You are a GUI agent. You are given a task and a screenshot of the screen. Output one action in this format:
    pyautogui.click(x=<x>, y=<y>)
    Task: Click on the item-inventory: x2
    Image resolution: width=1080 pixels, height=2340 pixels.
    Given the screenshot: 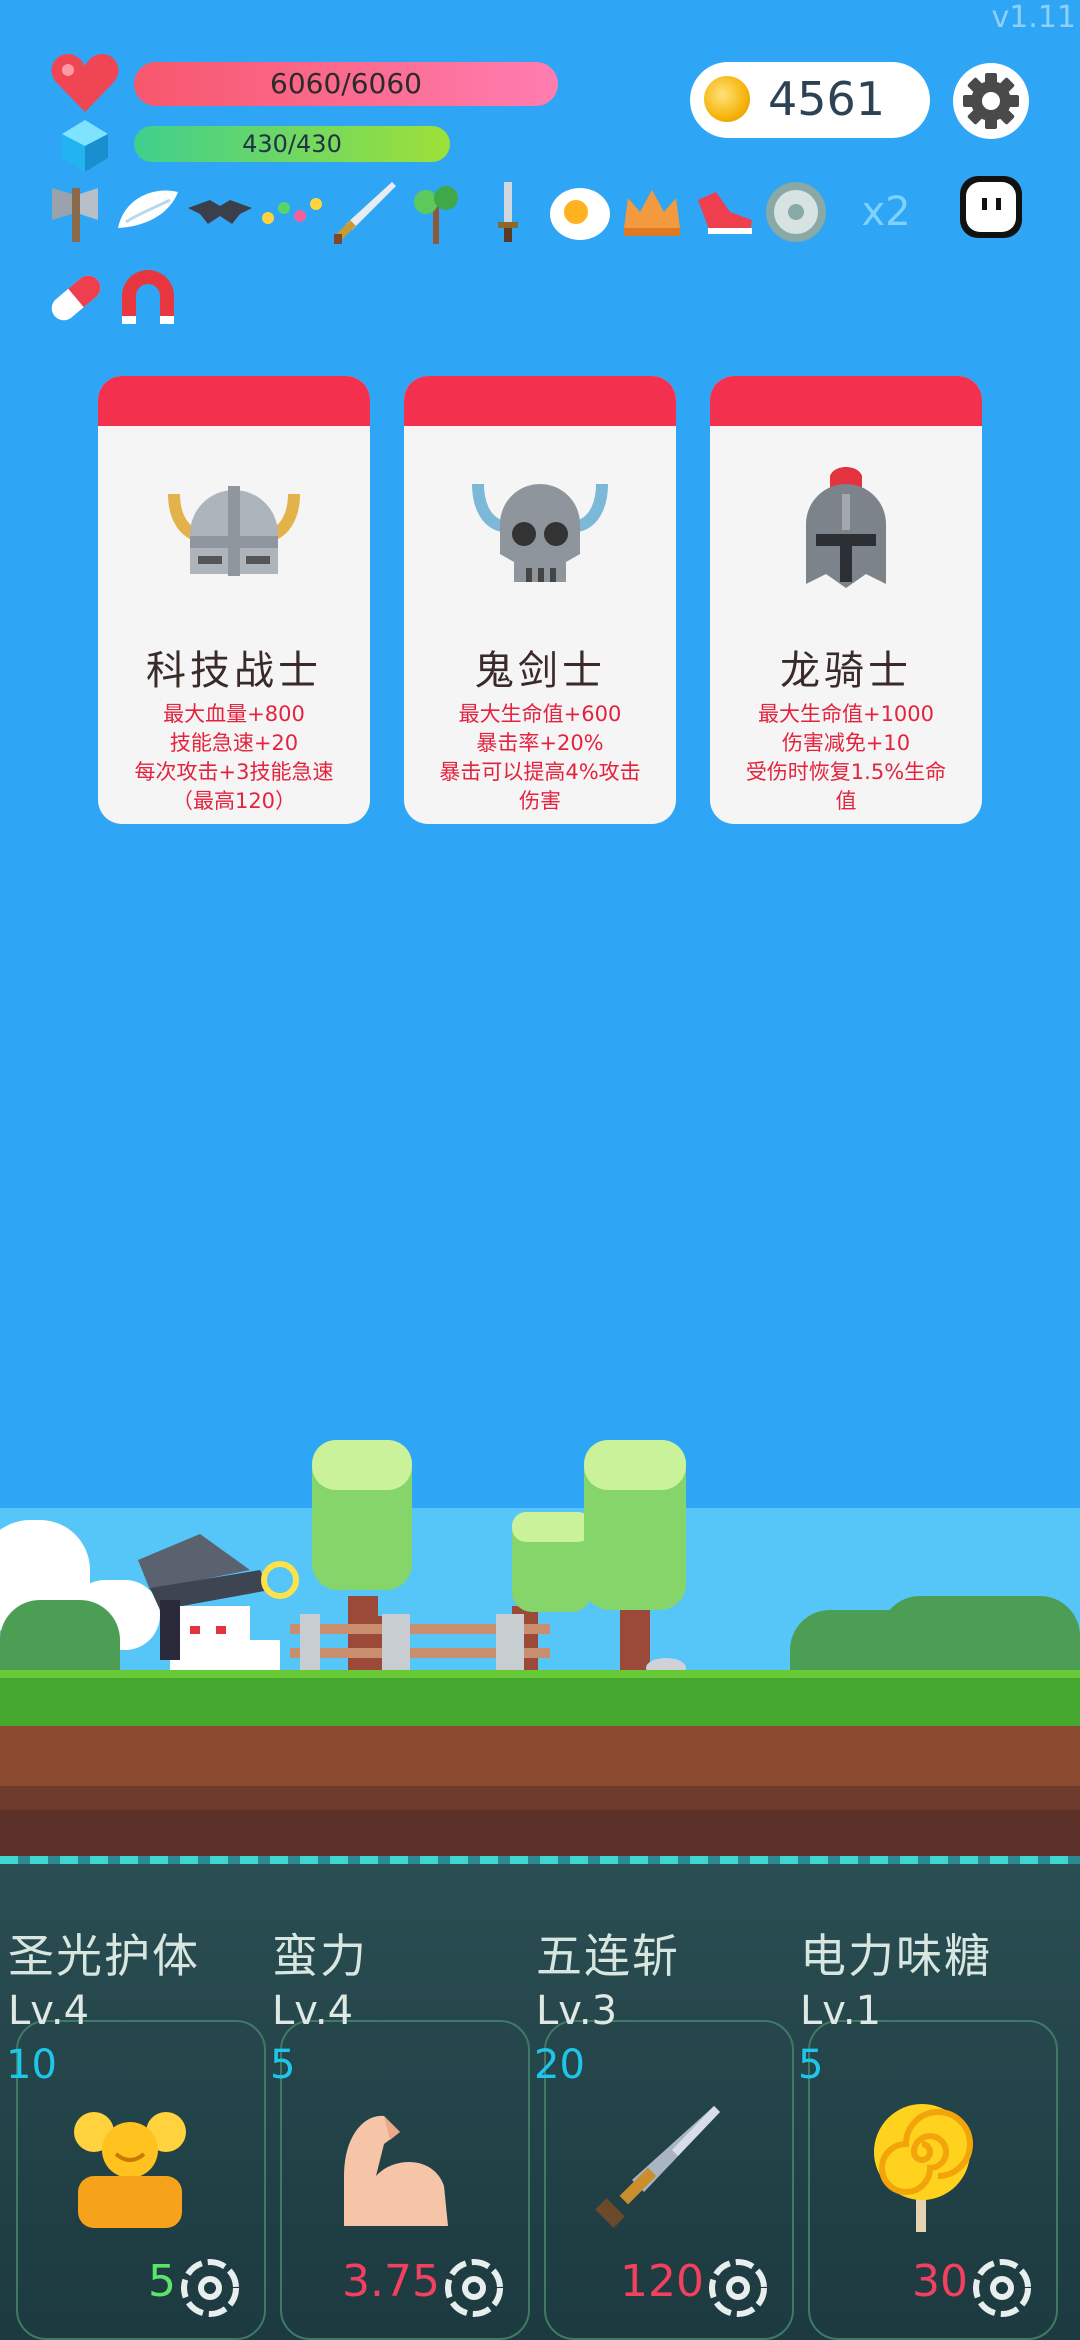 What is the action you would take?
    pyautogui.click(x=542, y=258)
    